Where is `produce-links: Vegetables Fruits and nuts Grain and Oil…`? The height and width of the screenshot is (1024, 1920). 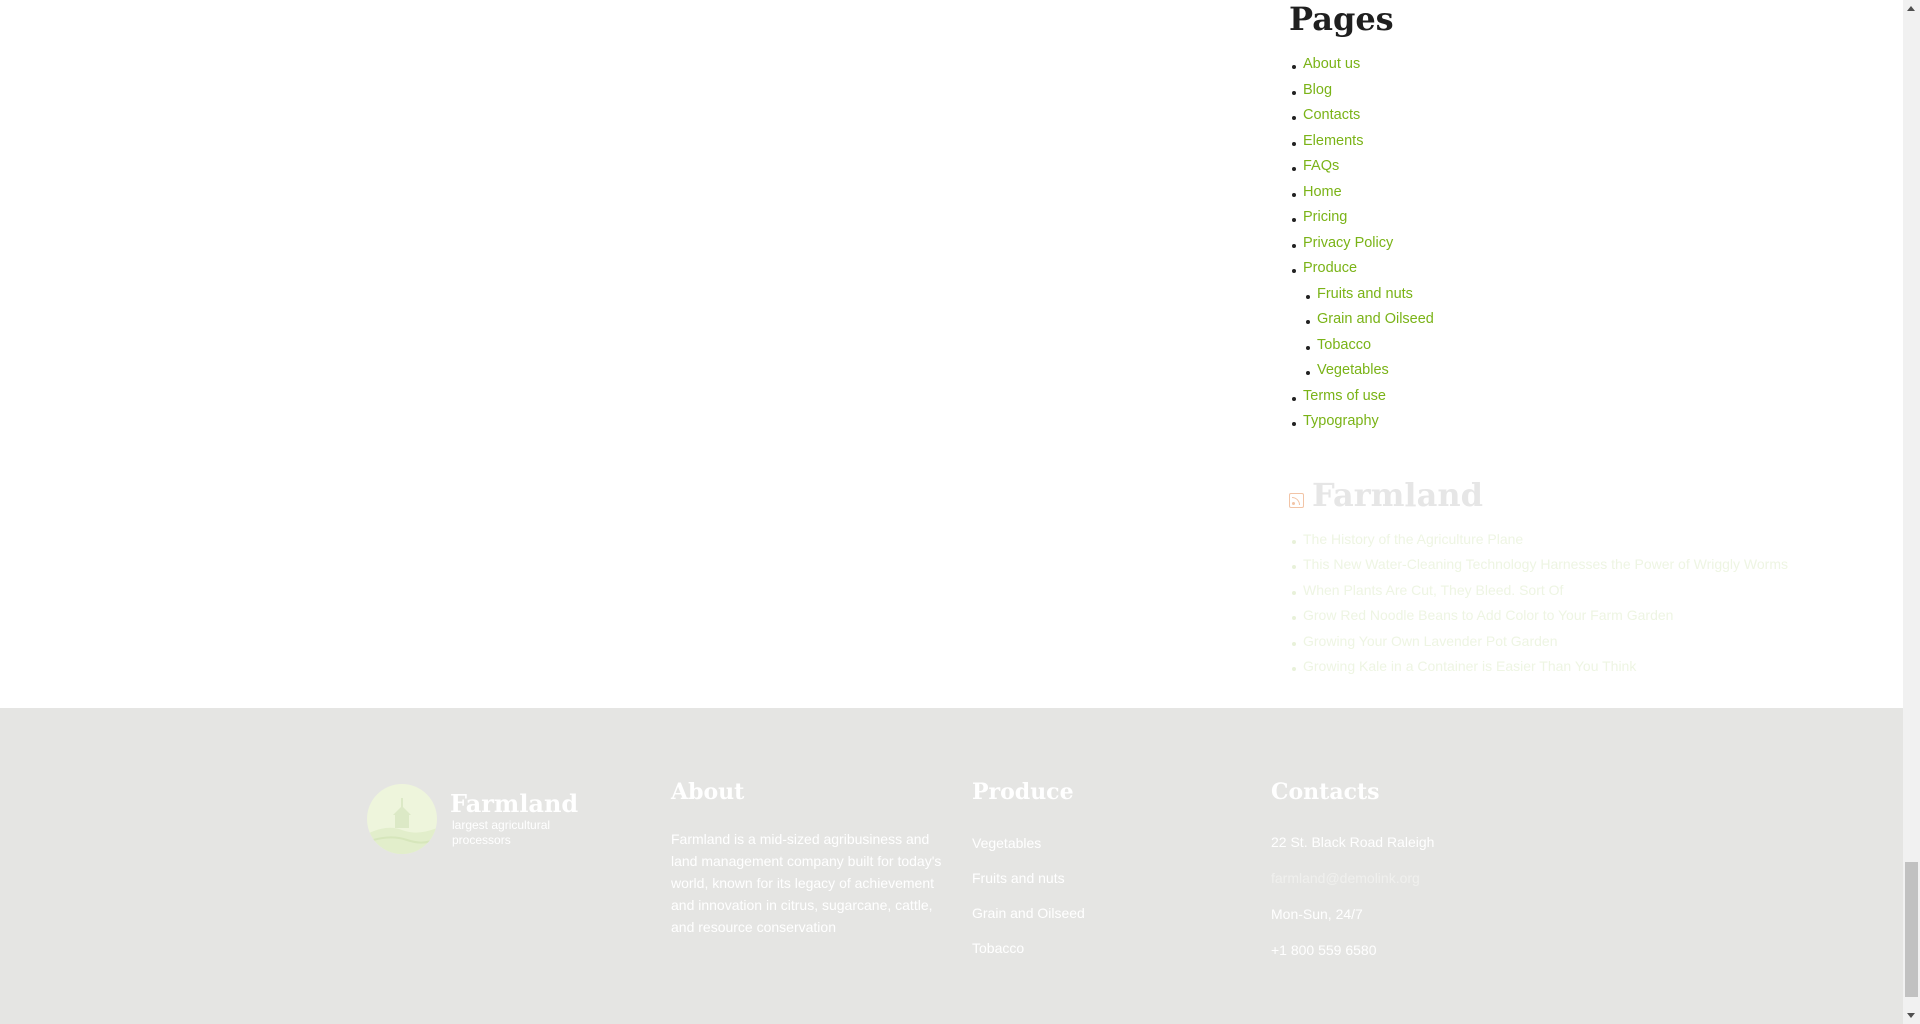 produce-links: Vegetables Fruits and nuts Grain and Oil… is located at coordinates (1028, 896).